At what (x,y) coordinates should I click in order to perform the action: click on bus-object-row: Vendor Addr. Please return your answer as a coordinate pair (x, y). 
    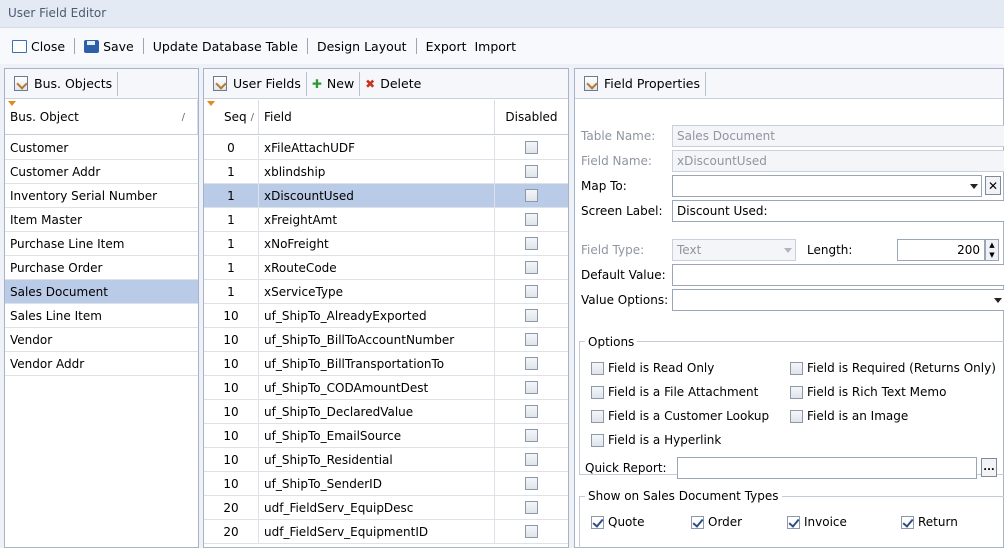
    Looking at the image, I should click on (101, 364).